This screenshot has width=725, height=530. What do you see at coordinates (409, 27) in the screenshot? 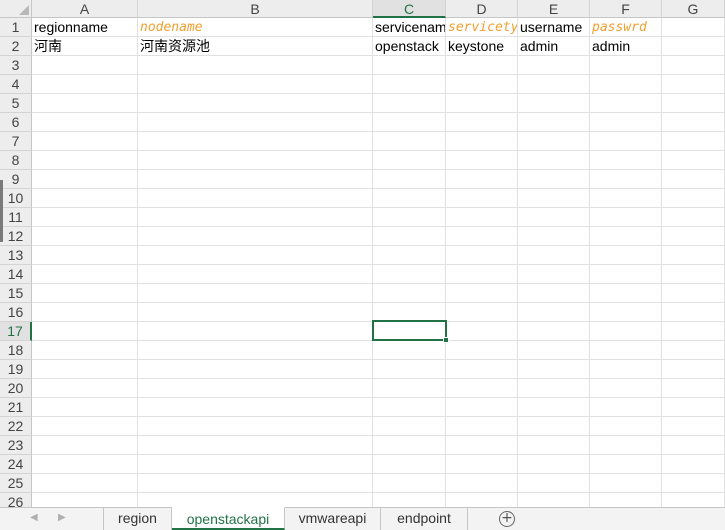
I see `cell-c1: servicenam` at bounding box center [409, 27].